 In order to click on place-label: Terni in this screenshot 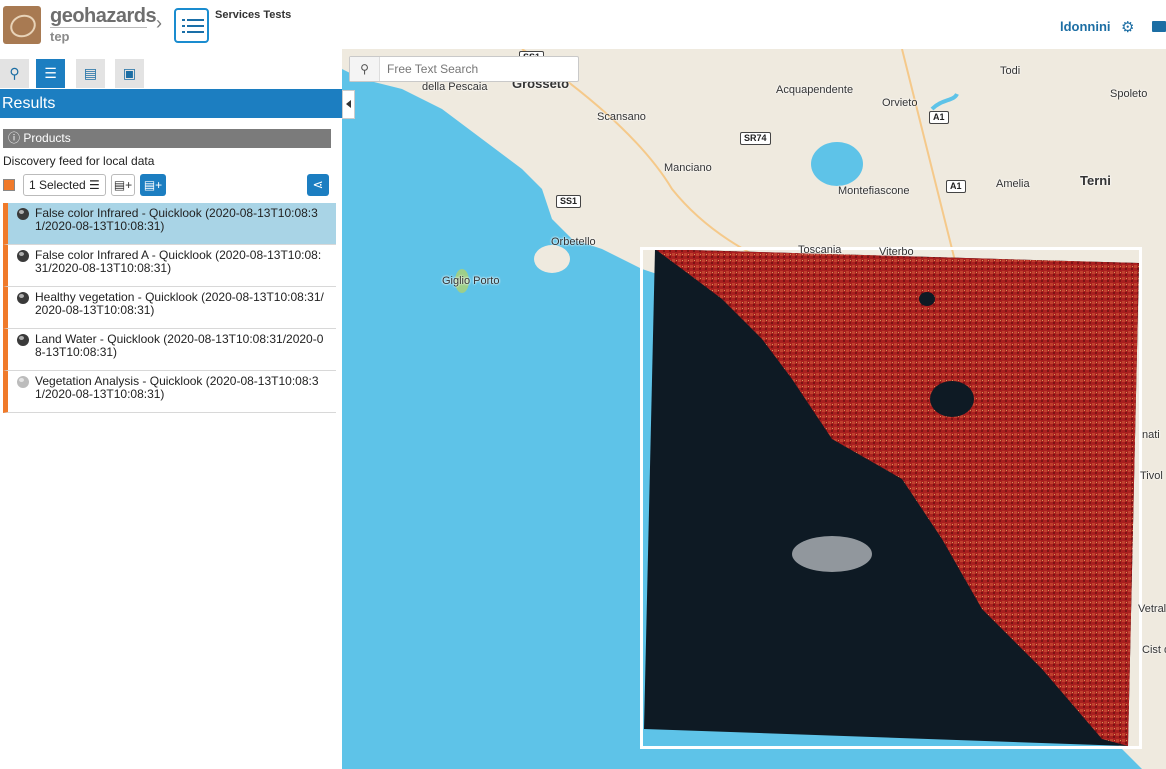, I will do `click(1095, 180)`.